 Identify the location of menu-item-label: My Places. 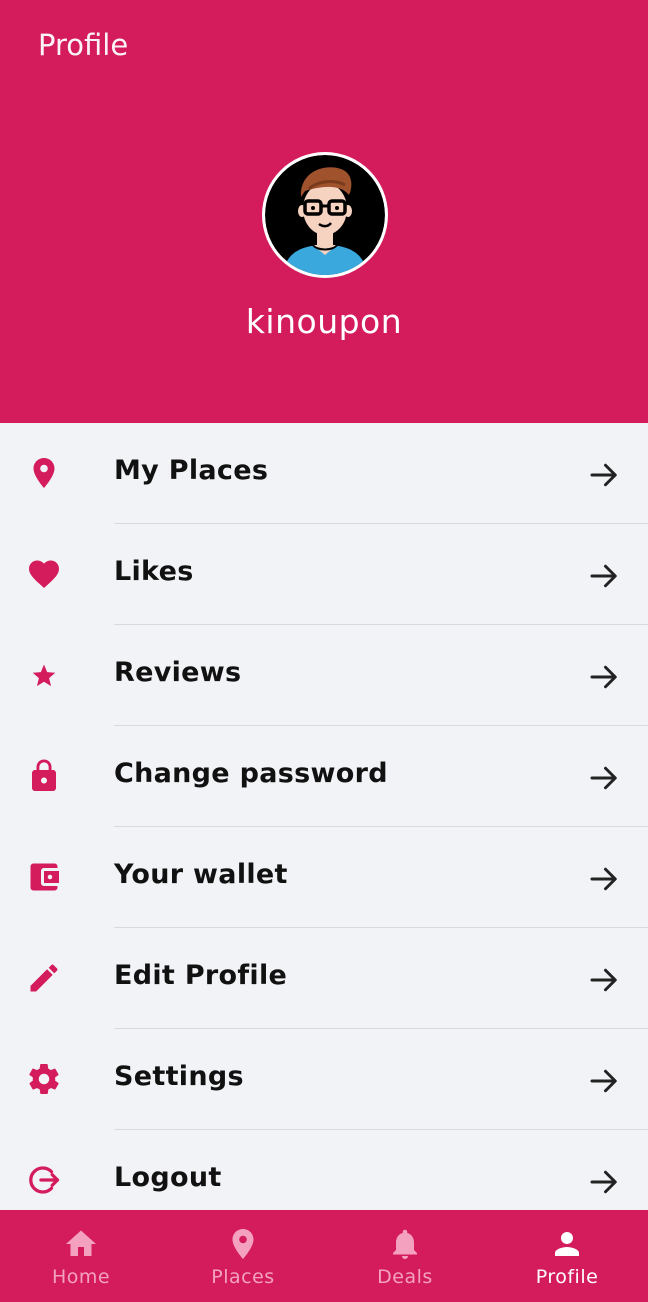
(191, 470).